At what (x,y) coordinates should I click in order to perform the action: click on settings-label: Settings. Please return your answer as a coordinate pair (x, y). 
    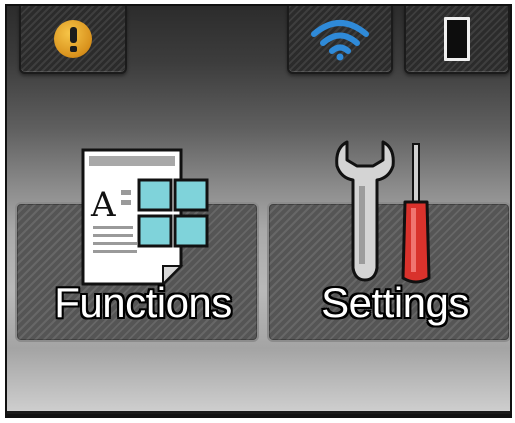
    Looking at the image, I should click on (395, 302).